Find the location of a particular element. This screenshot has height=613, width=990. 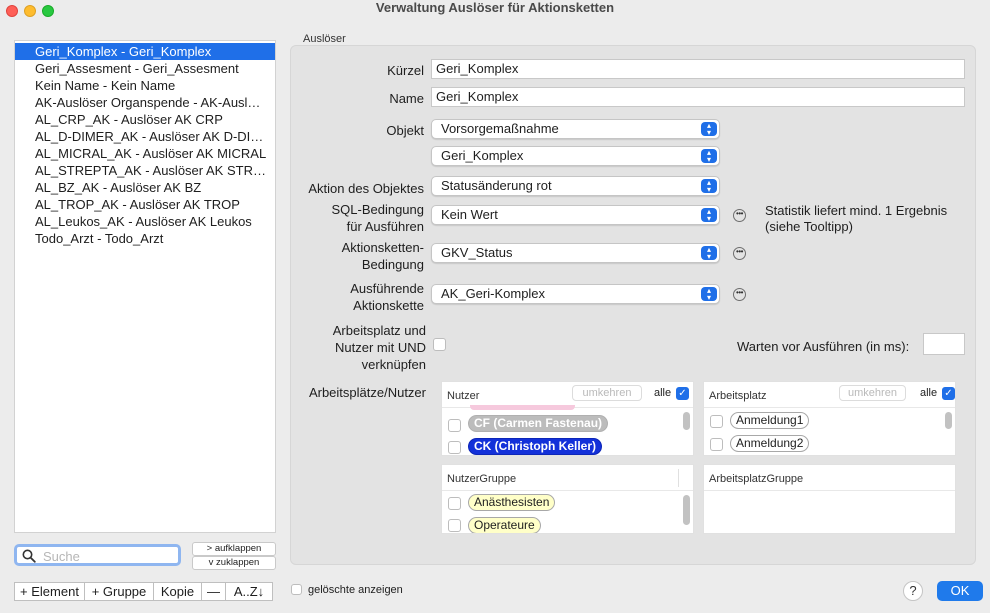

arbeitsplatz-scrollbar is located at coordinates (948, 420).